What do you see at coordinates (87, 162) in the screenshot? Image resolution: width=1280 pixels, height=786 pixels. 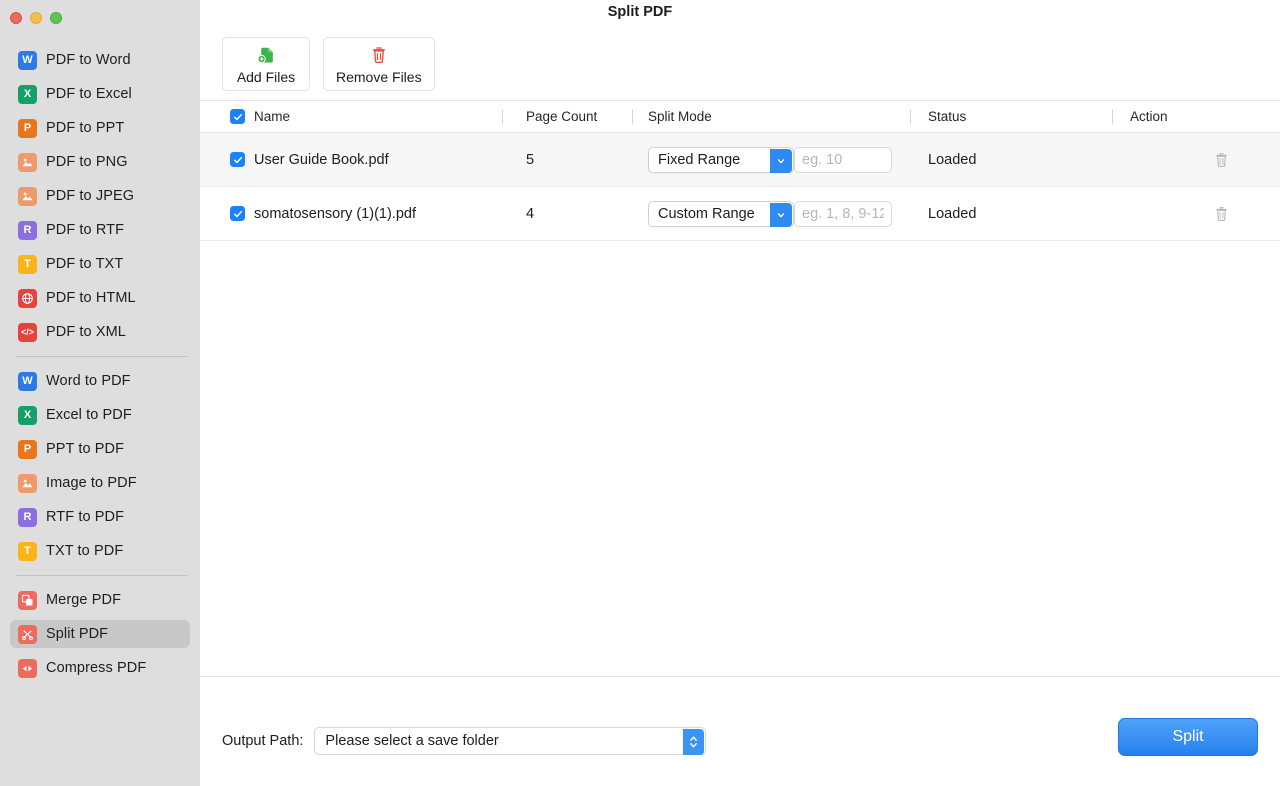 I see `sidebar-item-label: PDF to PNG` at bounding box center [87, 162].